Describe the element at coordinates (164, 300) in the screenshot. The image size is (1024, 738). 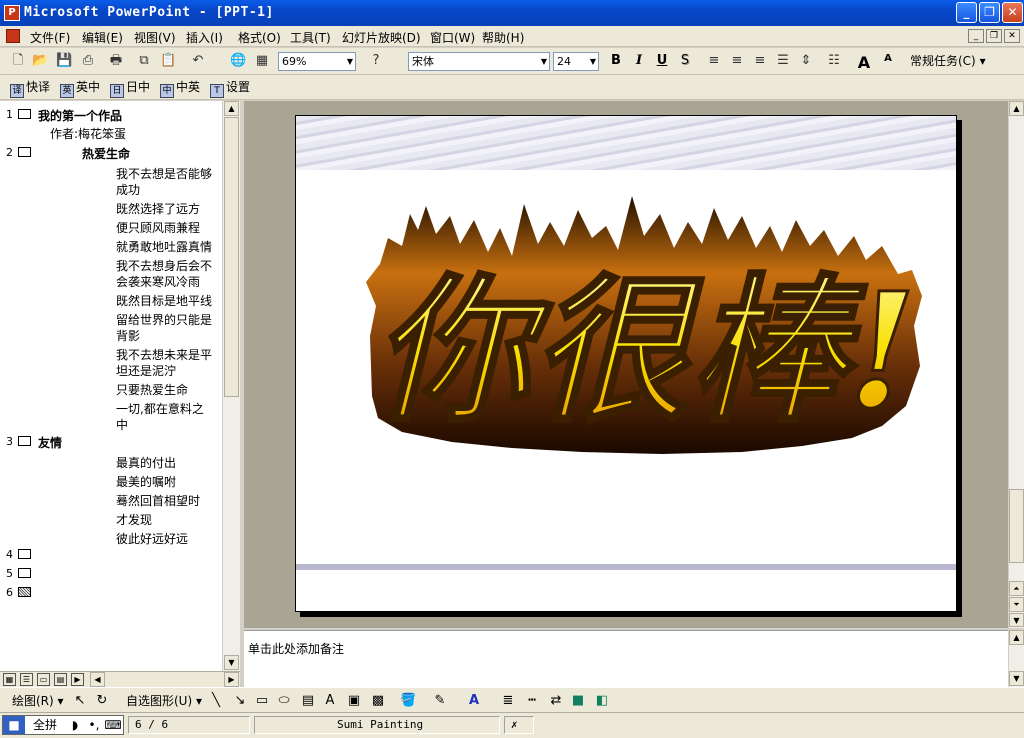
I see `outline-text: 既然目标是地平线` at that location.